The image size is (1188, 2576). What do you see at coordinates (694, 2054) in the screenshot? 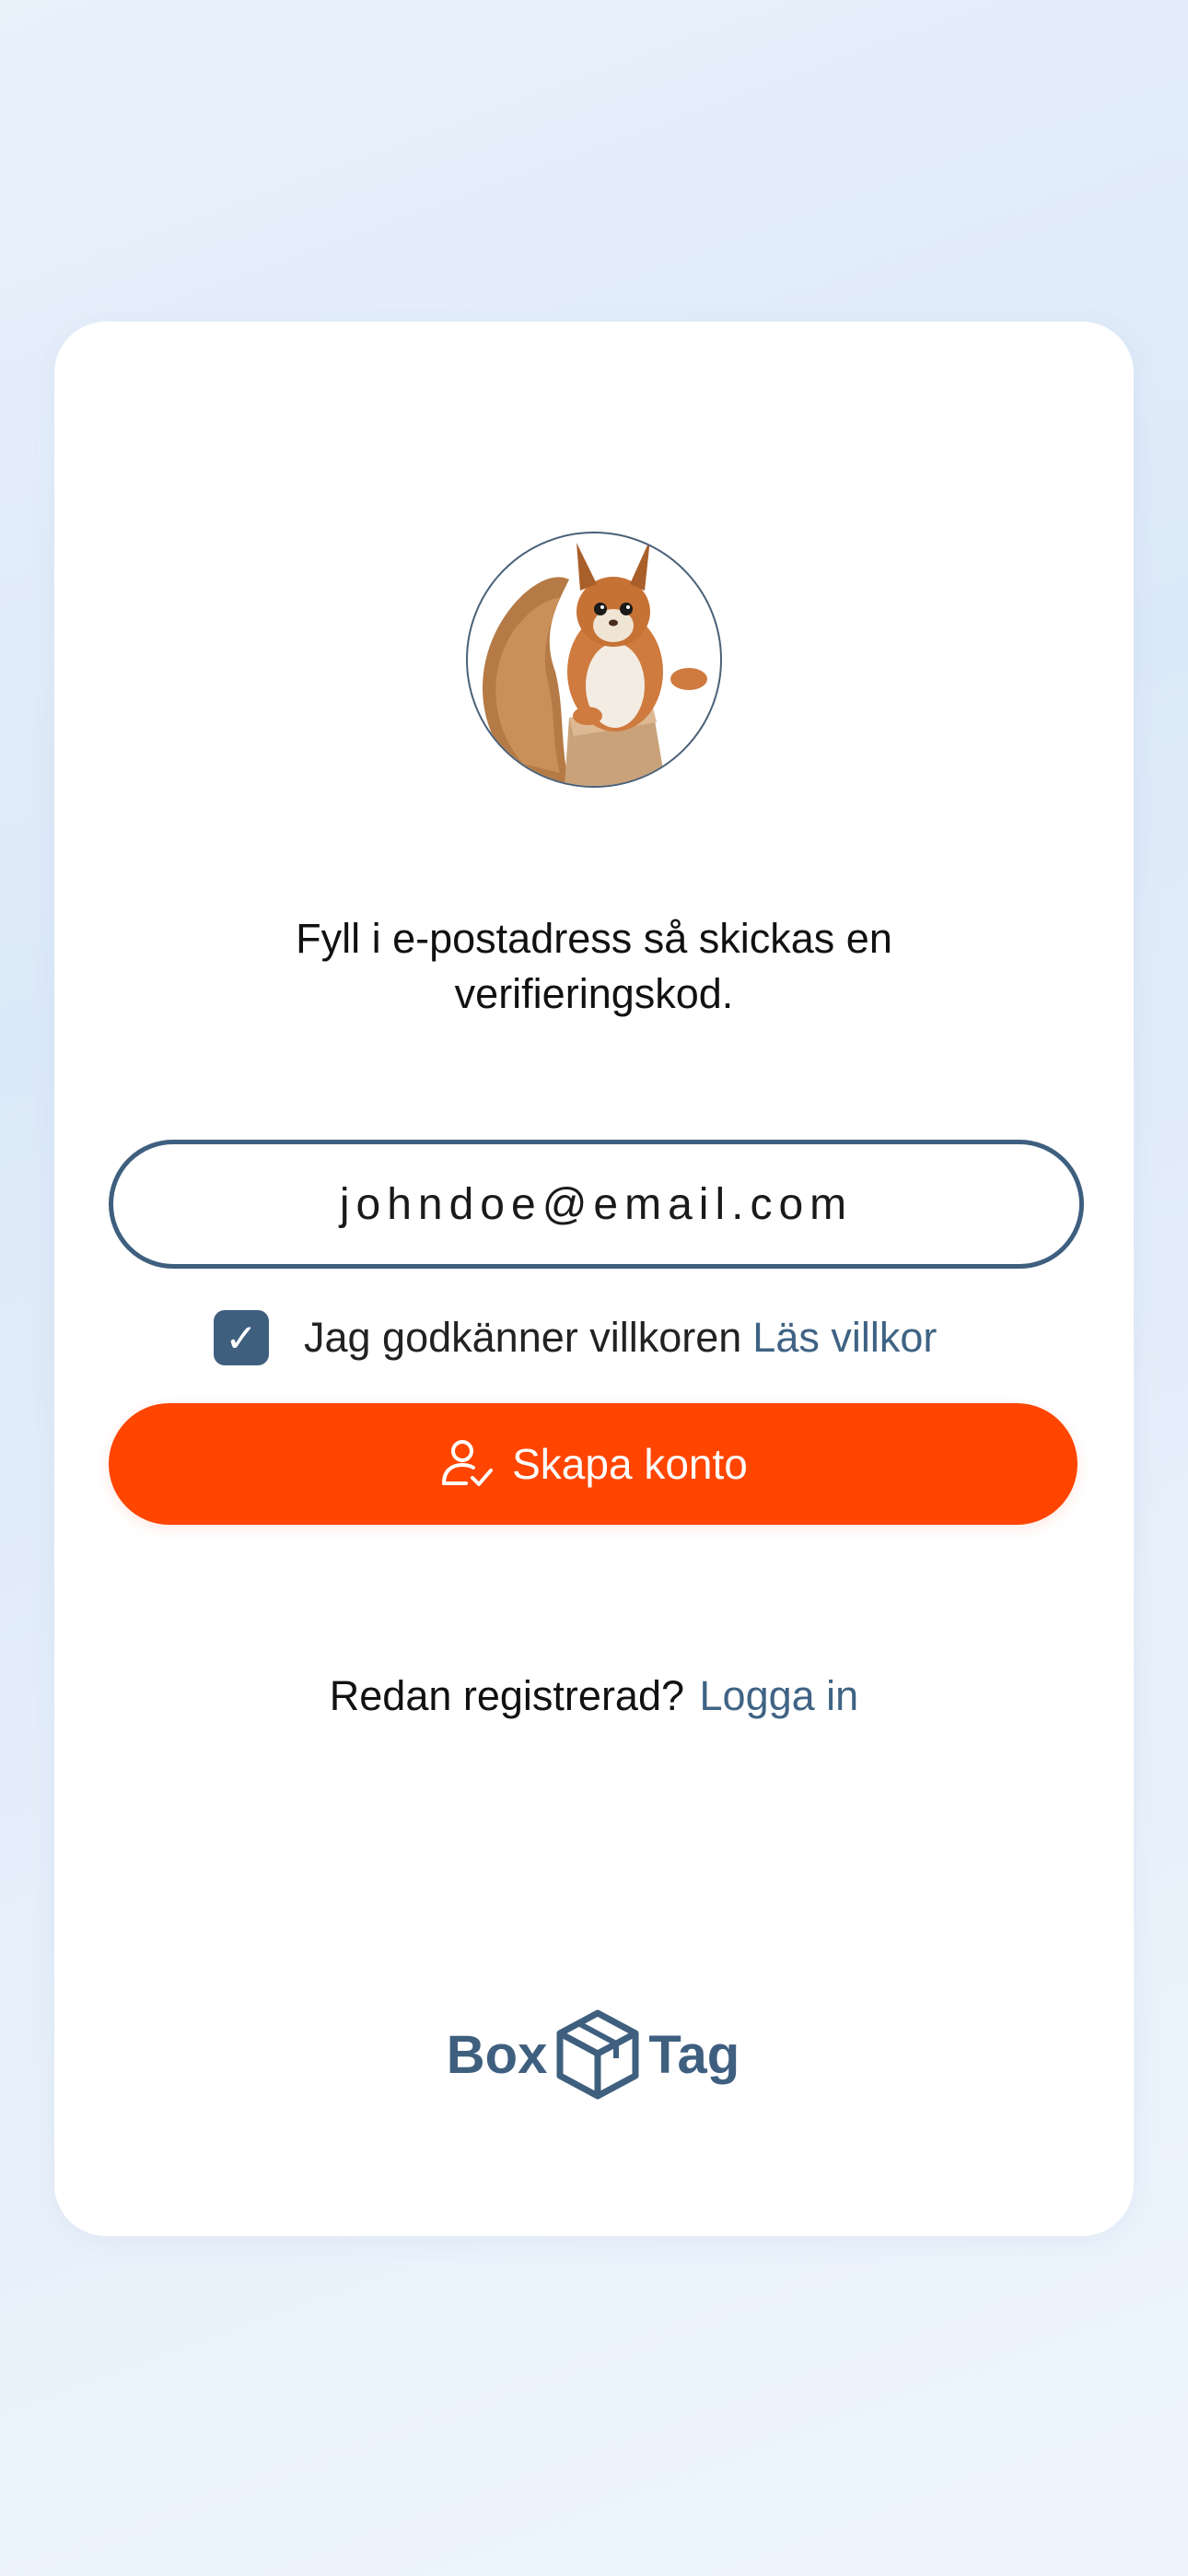
I see `logo-text-tag: Tag` at bounding box center [694, 2054].